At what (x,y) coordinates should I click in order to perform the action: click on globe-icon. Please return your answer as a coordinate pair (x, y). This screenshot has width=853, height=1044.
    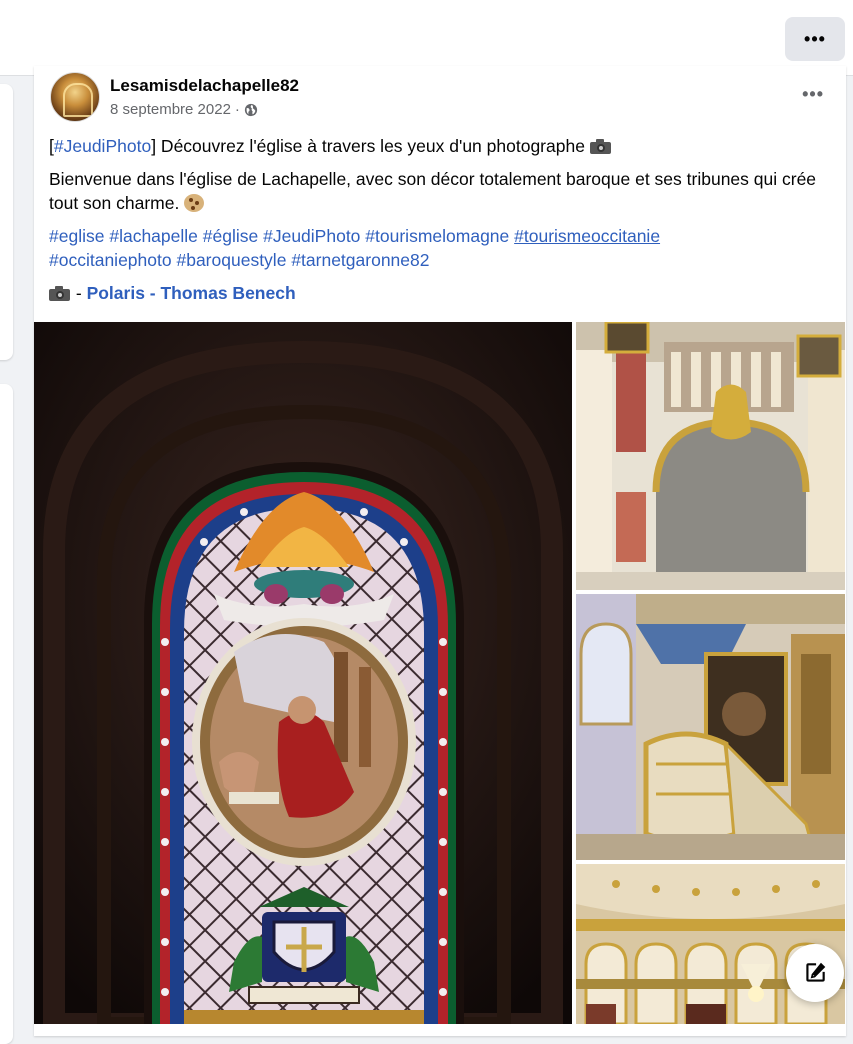
    Looking at the image, I should click on (251, 109).